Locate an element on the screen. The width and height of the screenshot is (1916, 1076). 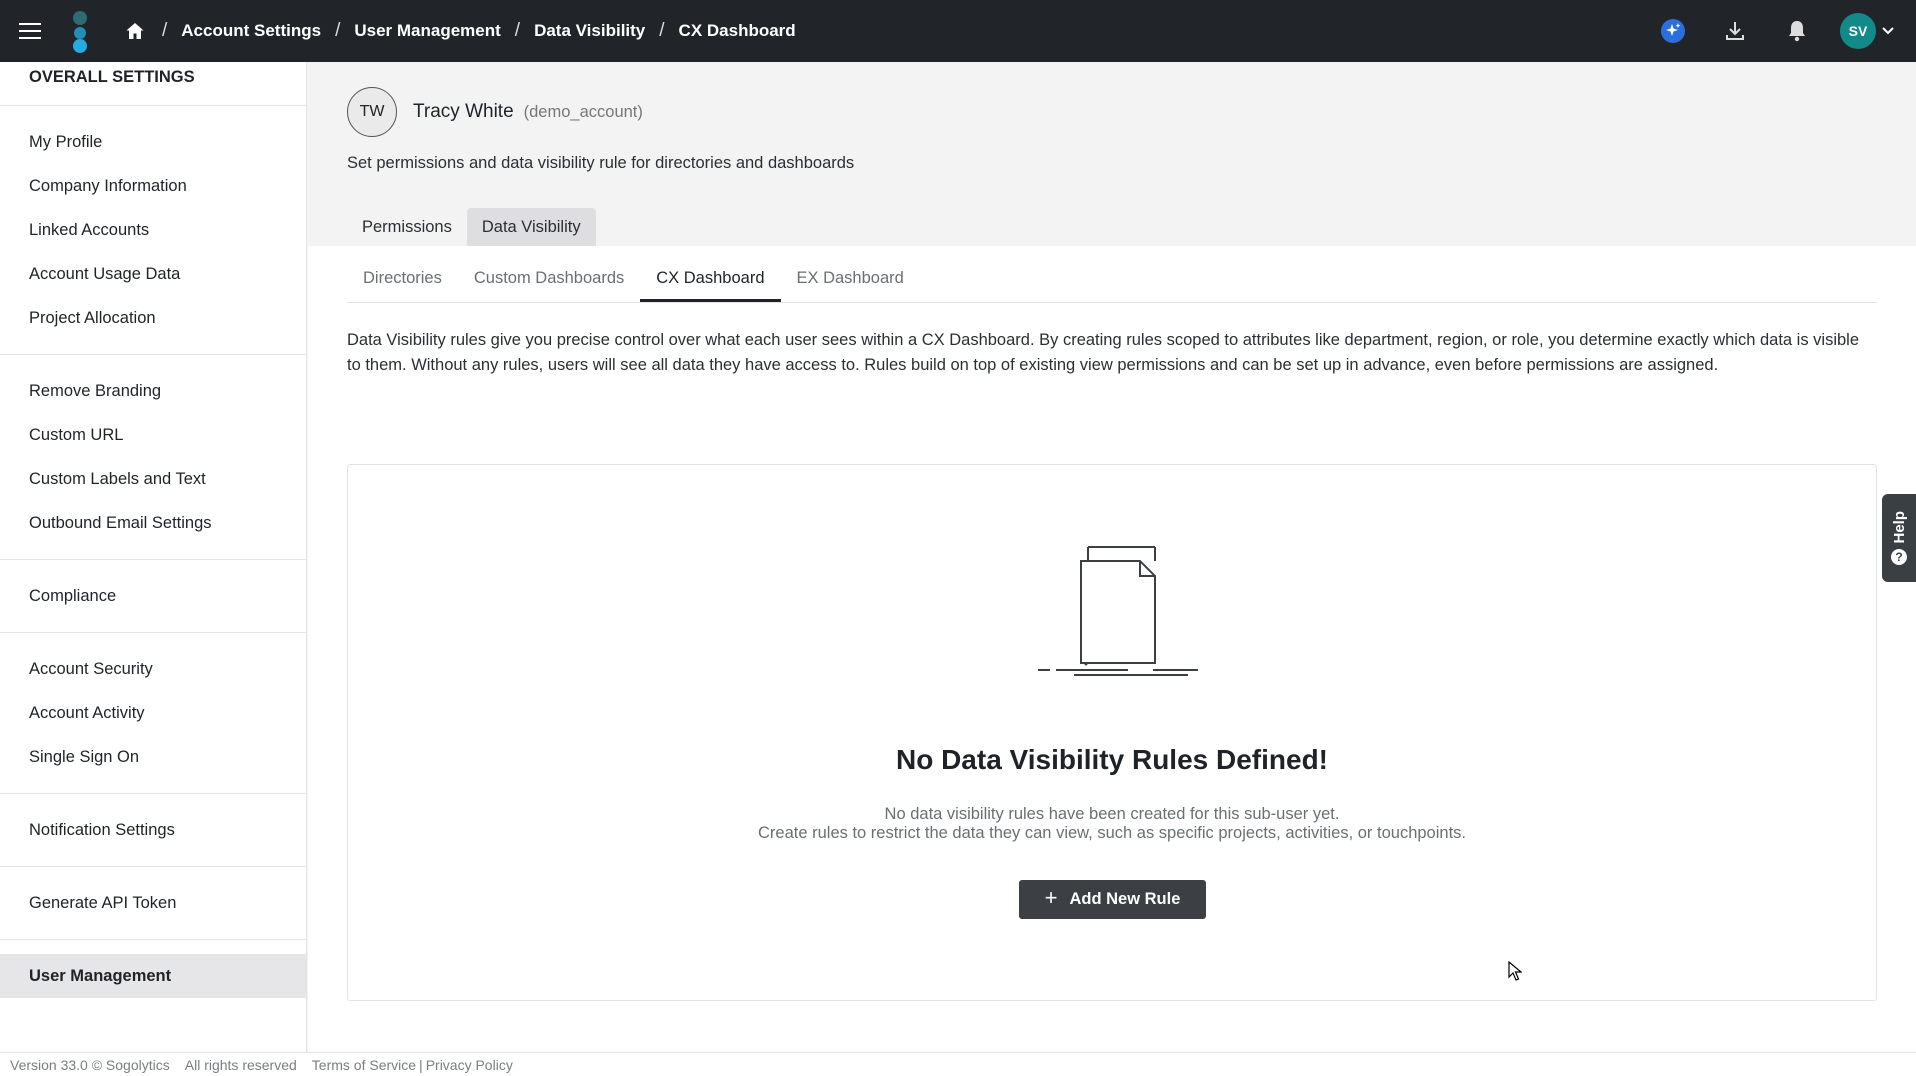
sidebar-group: User Management is located at coordinates (153, 976).